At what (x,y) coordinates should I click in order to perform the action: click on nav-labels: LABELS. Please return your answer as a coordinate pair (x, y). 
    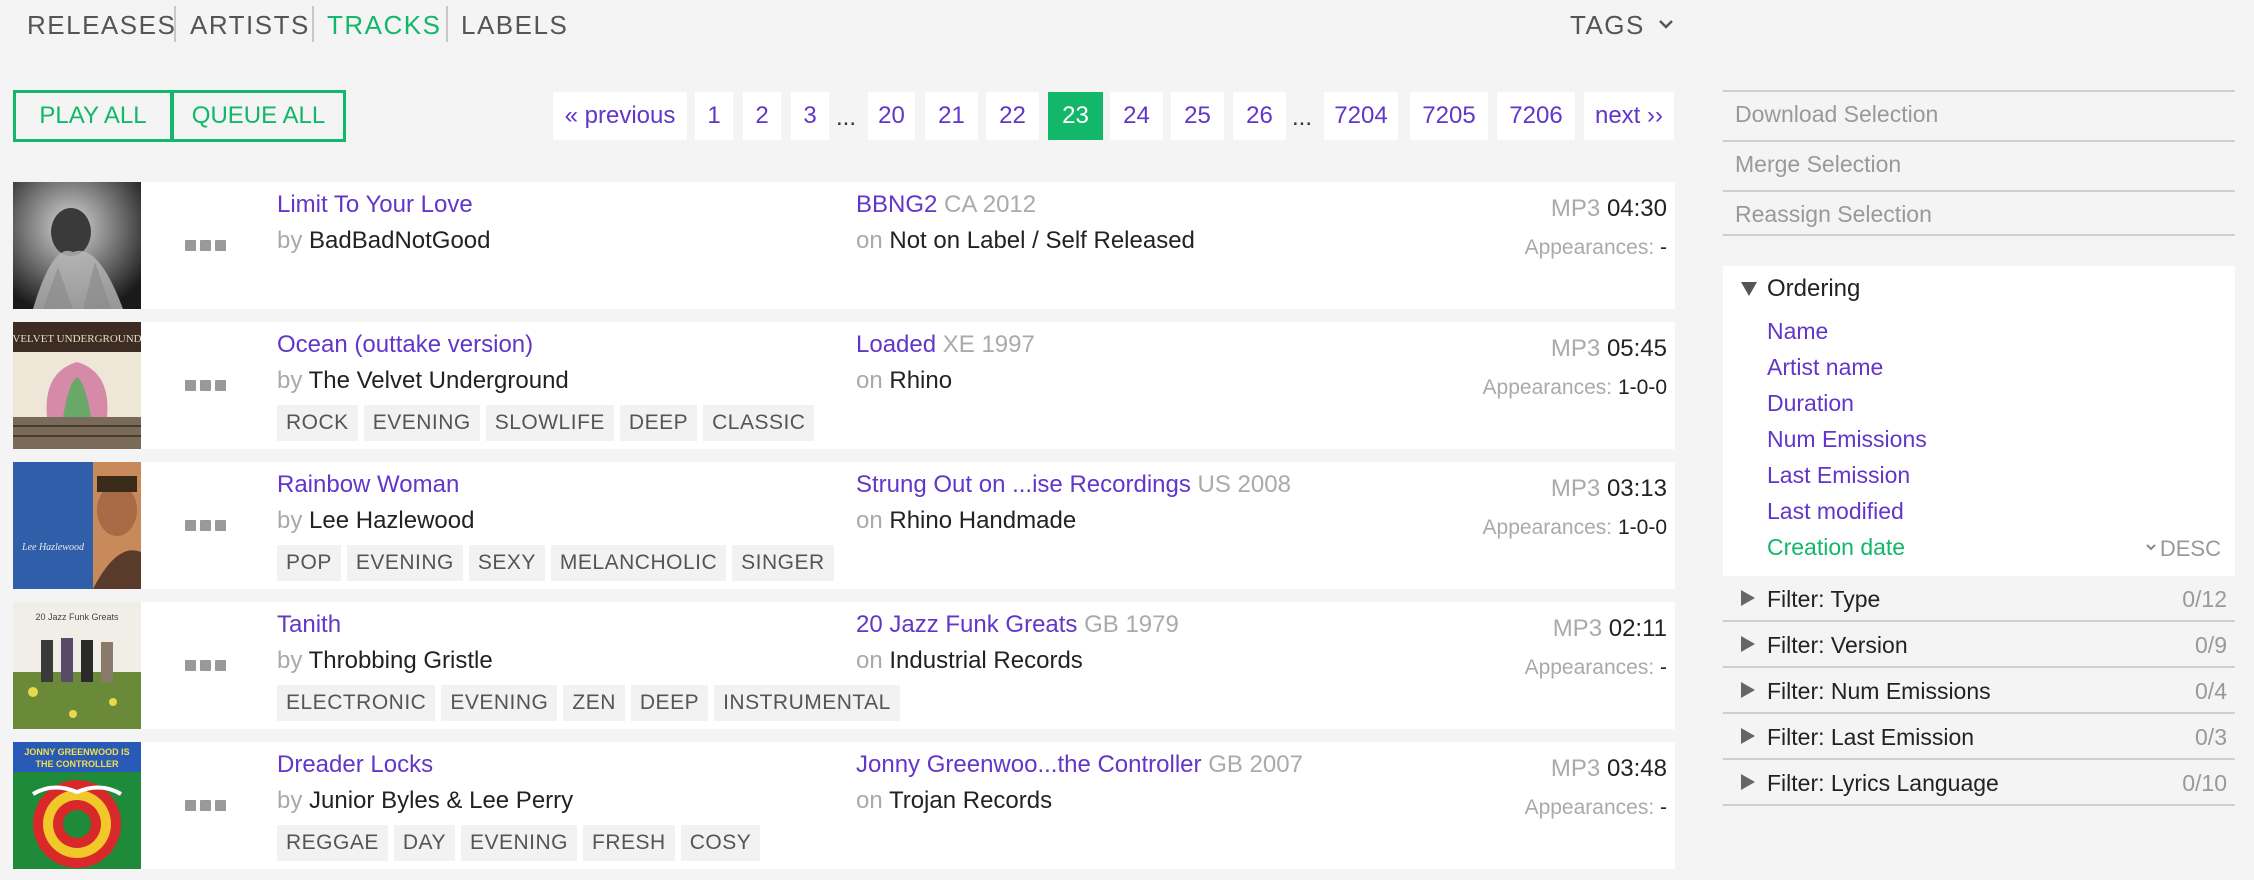
    Looking at the image, I should click on (514, 25).